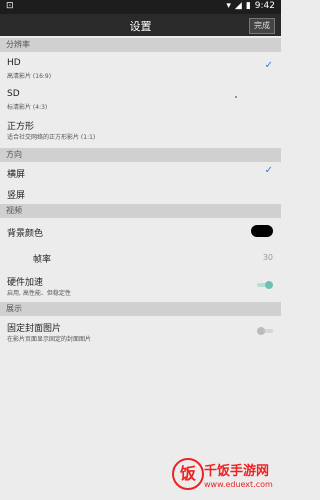 The height and width of the screenshot is (500, 320). I want to click on fixed-cover-toggle, so click(265, 331).